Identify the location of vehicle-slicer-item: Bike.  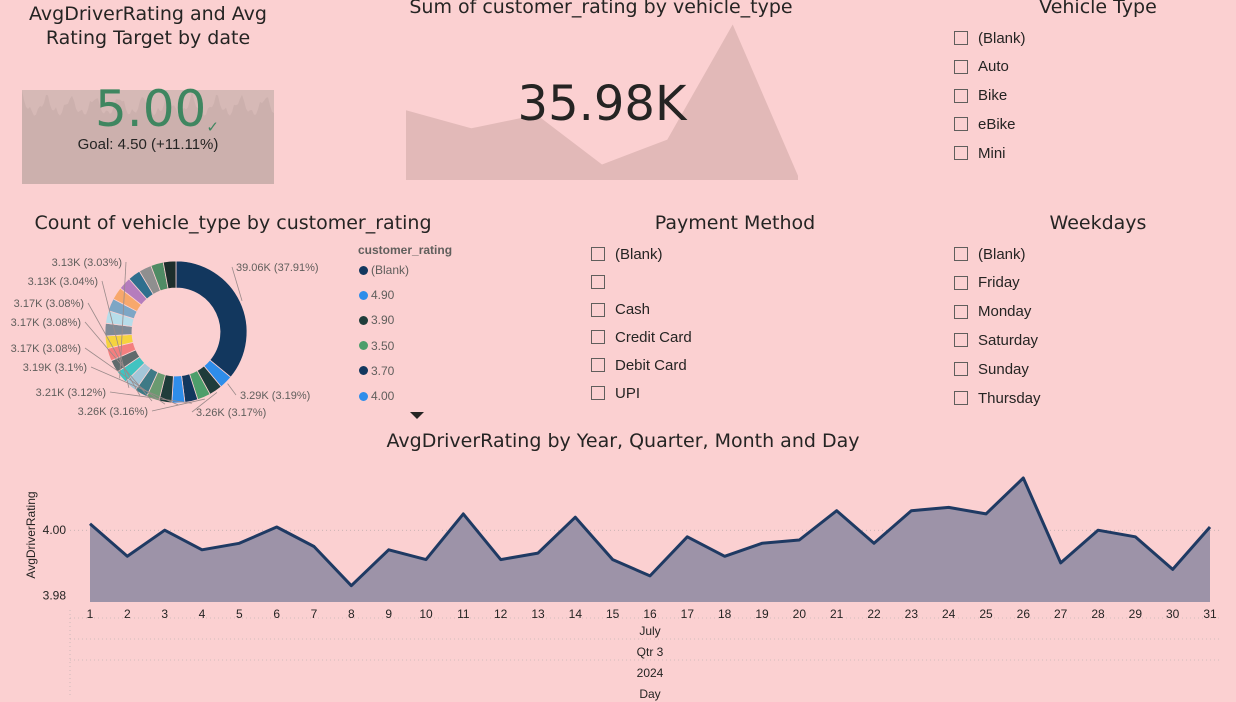
(980, 96).